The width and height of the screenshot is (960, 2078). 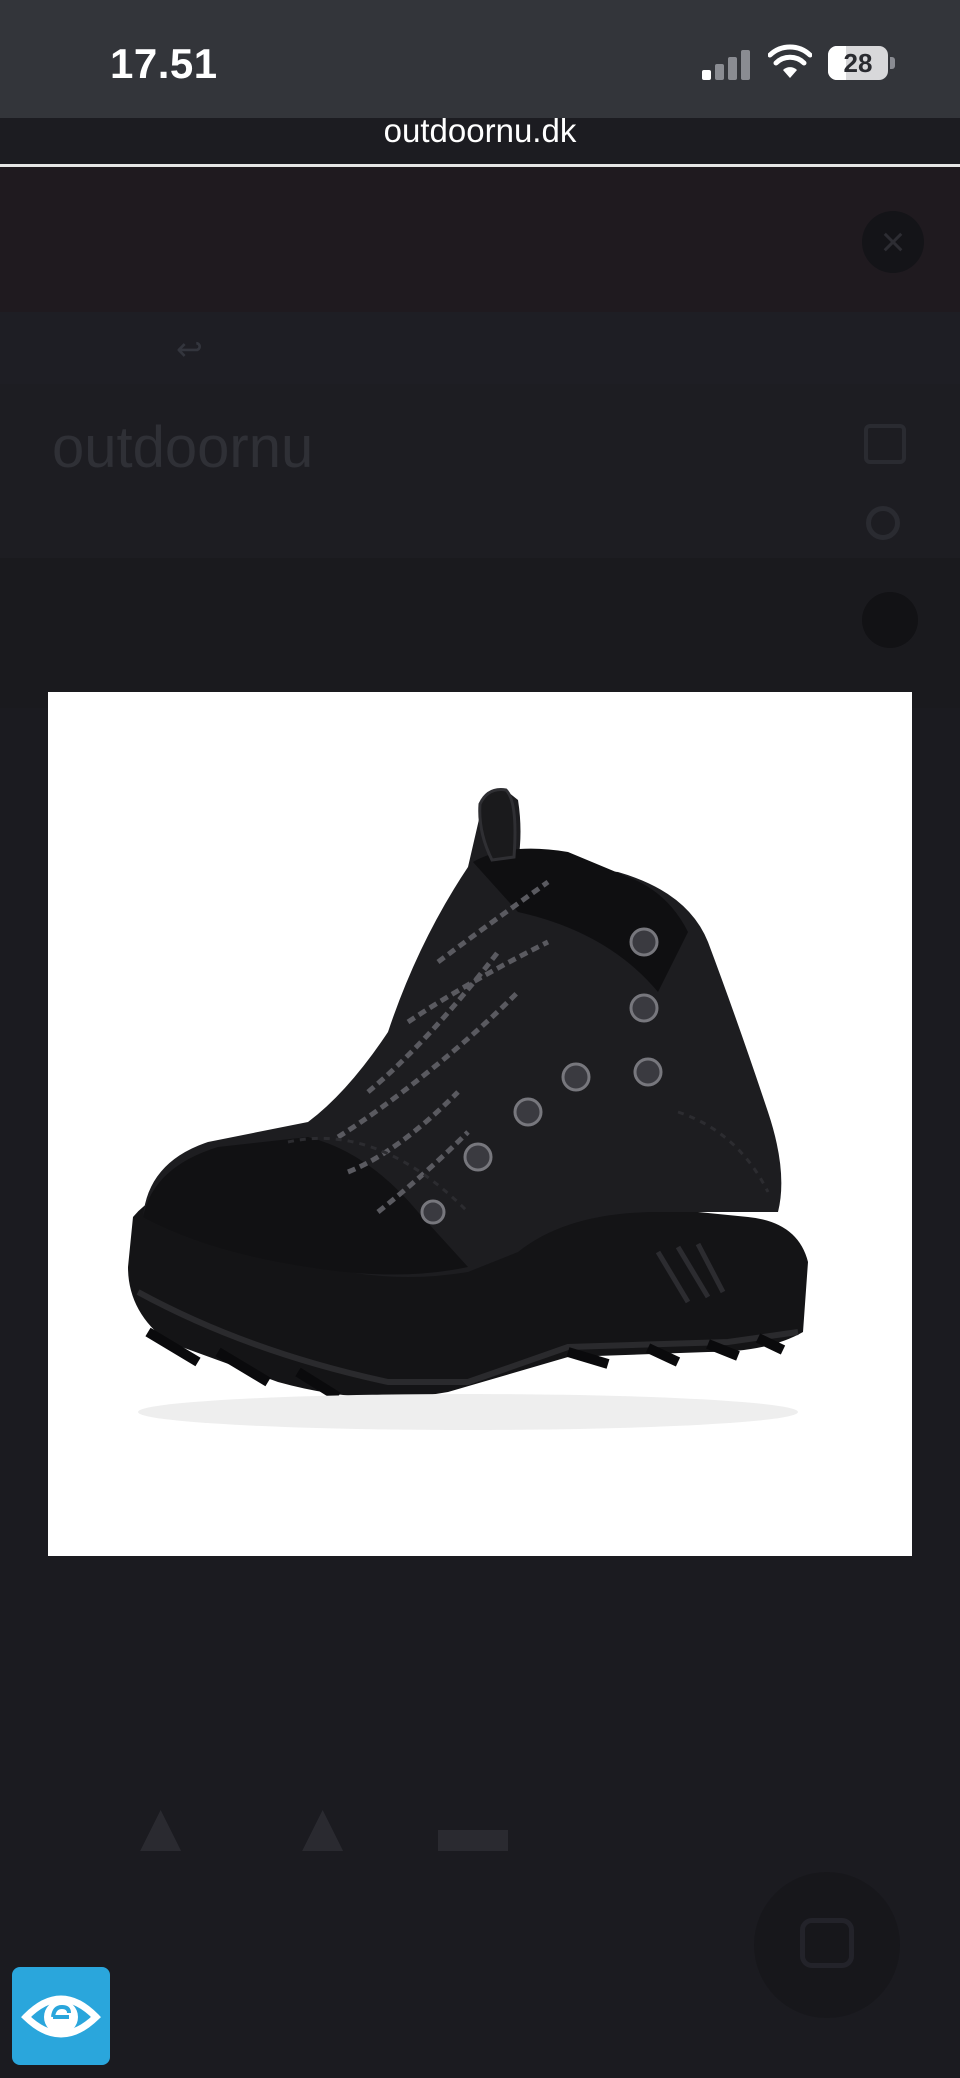 I want to click on thumbnail-3: ▬, so click(x=473, y=1827).